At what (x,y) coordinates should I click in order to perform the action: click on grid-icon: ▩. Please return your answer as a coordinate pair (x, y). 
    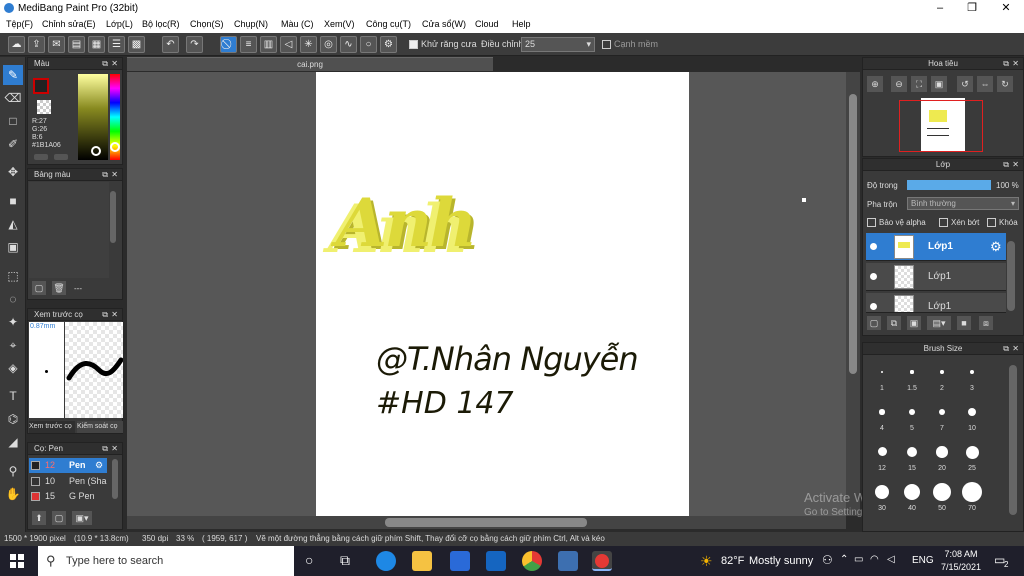
    Looking at the image, I should click on (136, 44).